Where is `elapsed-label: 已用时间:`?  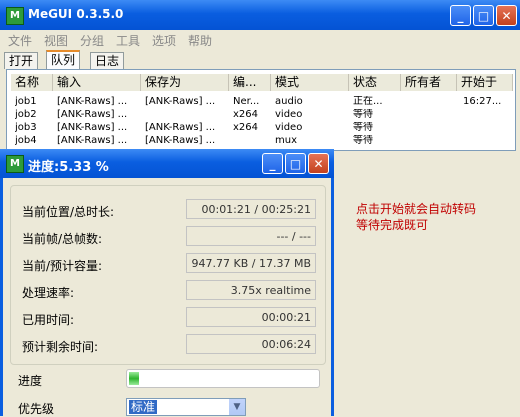
elapsed-label: 已用时间: is located at coordinates (48, 320).